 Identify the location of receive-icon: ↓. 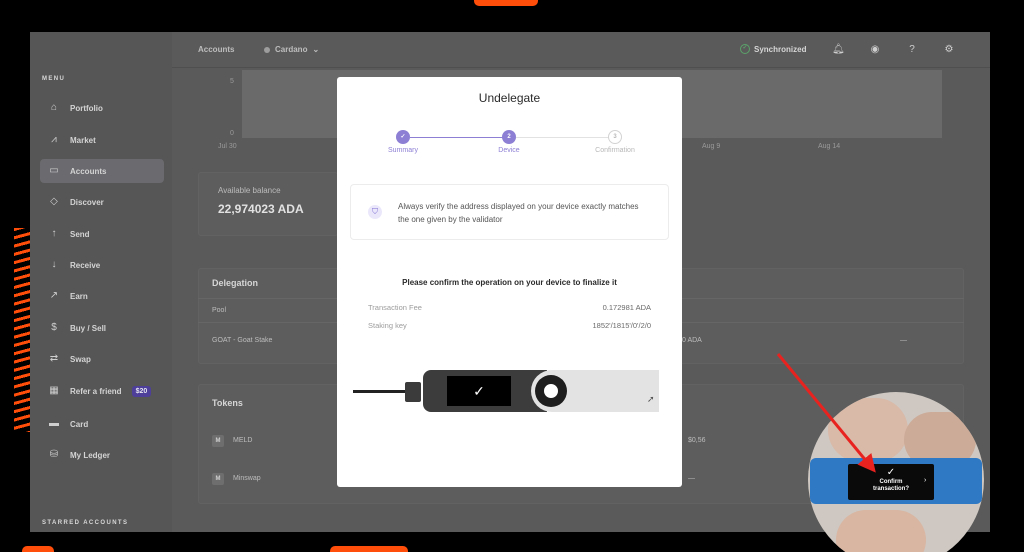
(54, 264).